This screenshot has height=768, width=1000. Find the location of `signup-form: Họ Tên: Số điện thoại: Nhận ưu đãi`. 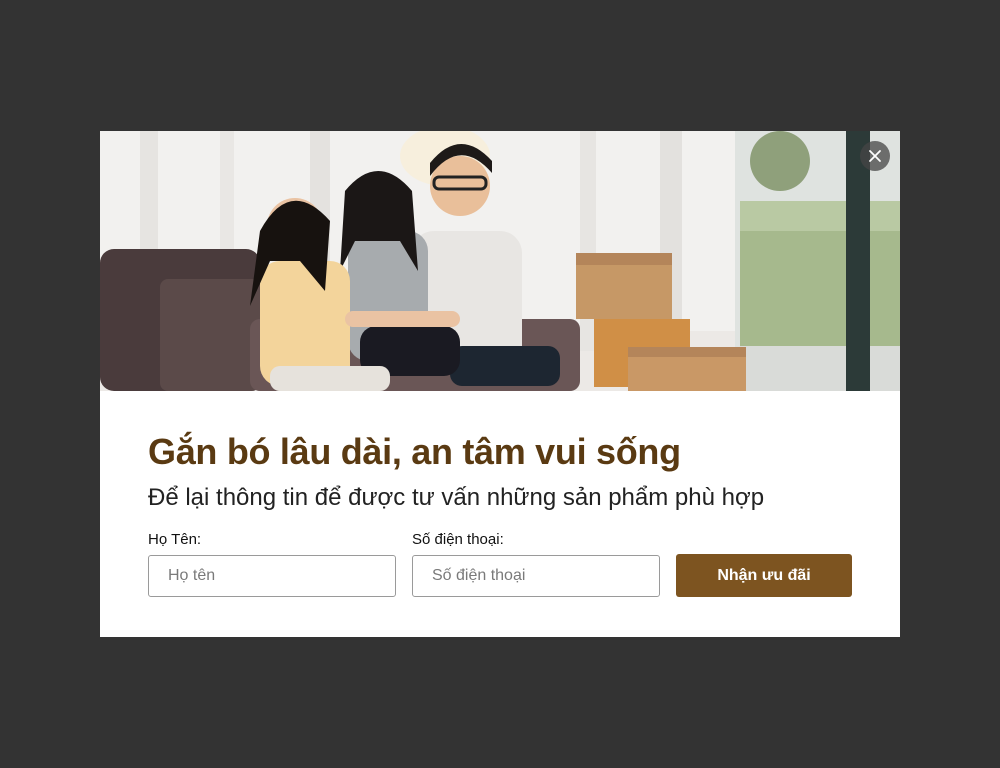

signup-form: Họ Tên: Số điện thoại: Nhận ưu đãi is located at coordinates (500, 564).